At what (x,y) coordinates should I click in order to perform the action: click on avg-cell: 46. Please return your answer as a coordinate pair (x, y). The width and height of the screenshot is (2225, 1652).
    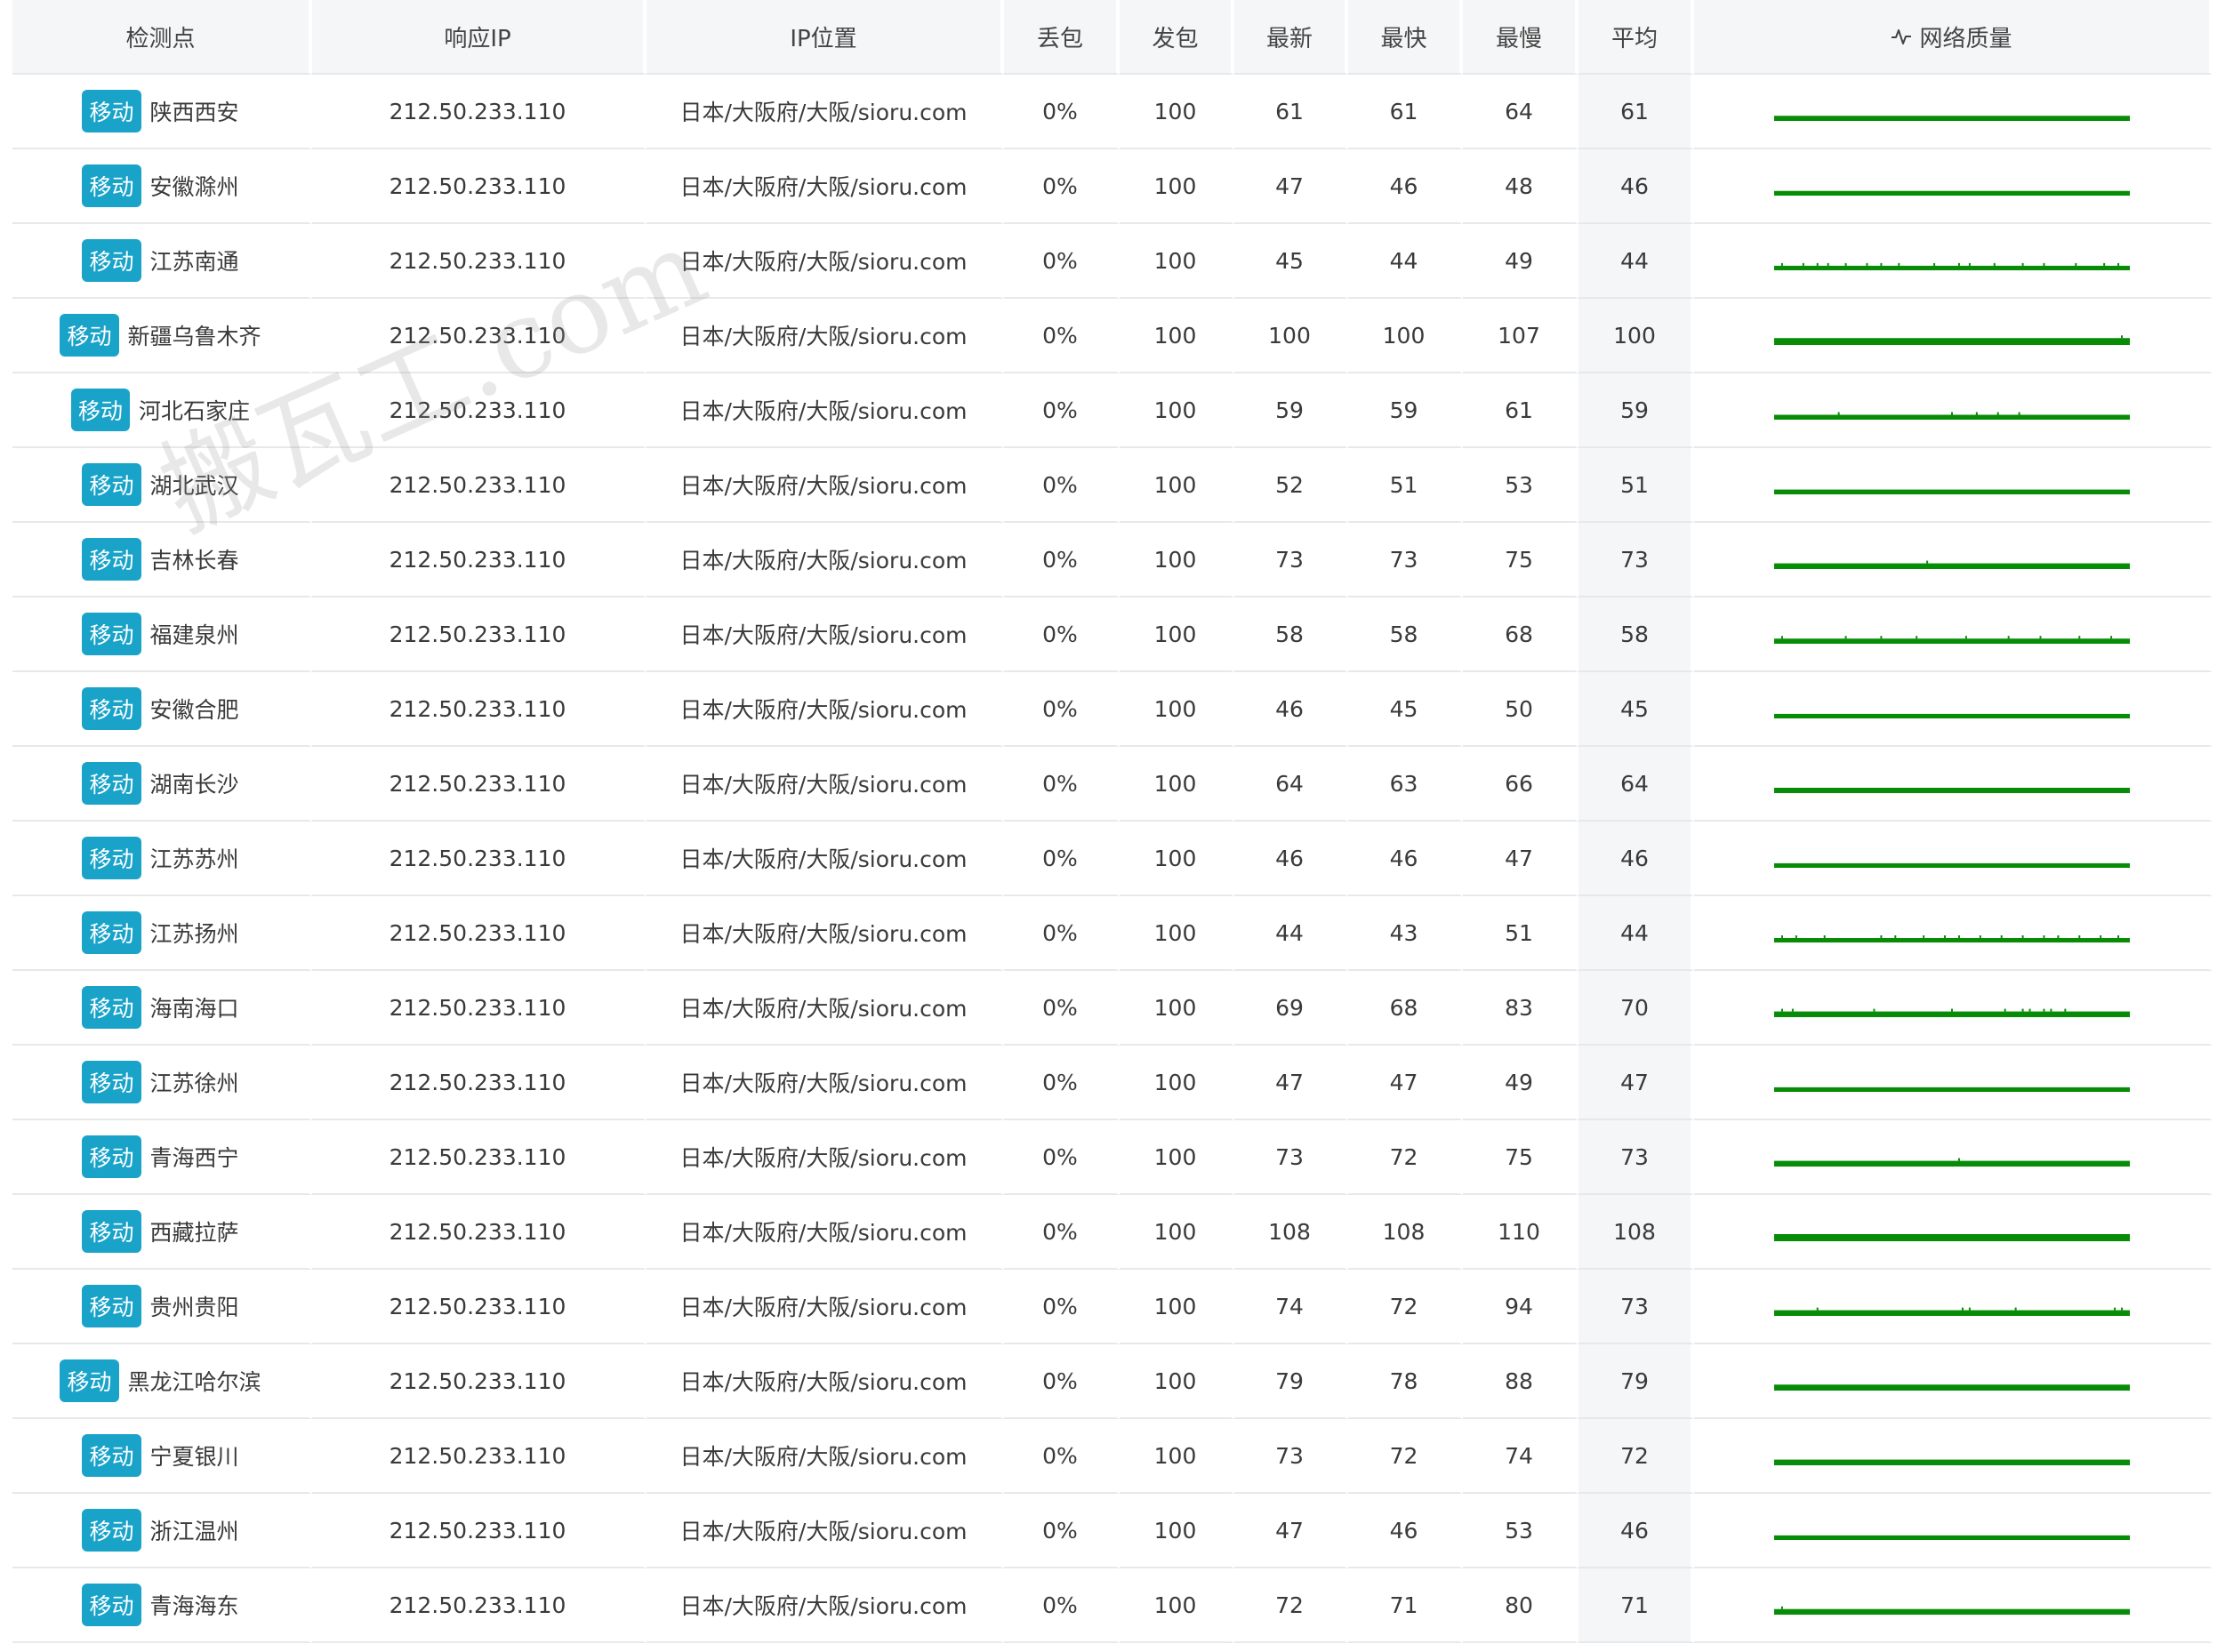
    Looking at the image, I should click on (1636, 859).